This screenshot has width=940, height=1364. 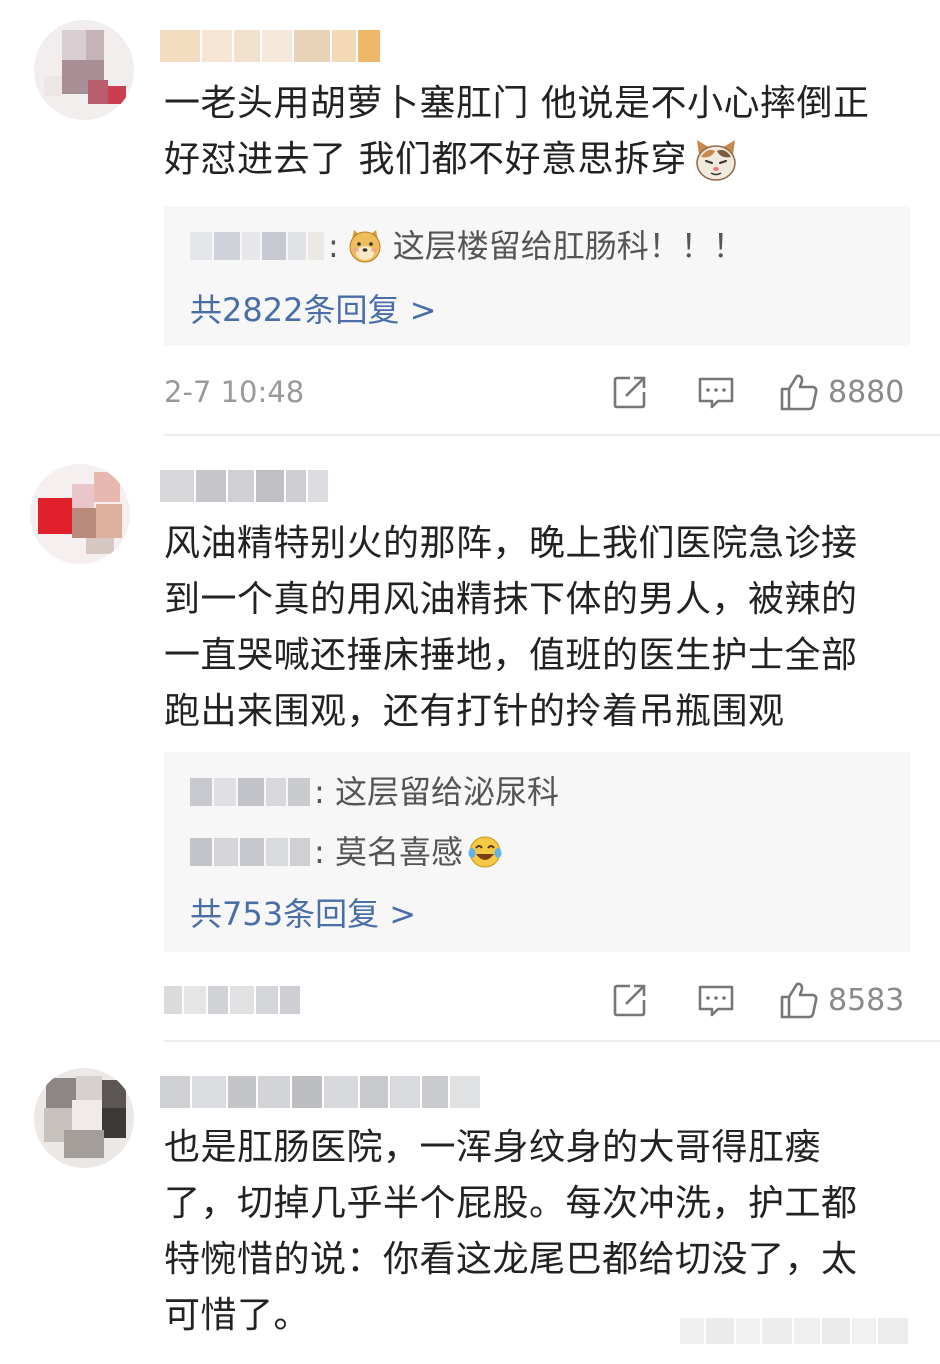 I want to click on like-button: 8583, so click(x=841, y=1000).